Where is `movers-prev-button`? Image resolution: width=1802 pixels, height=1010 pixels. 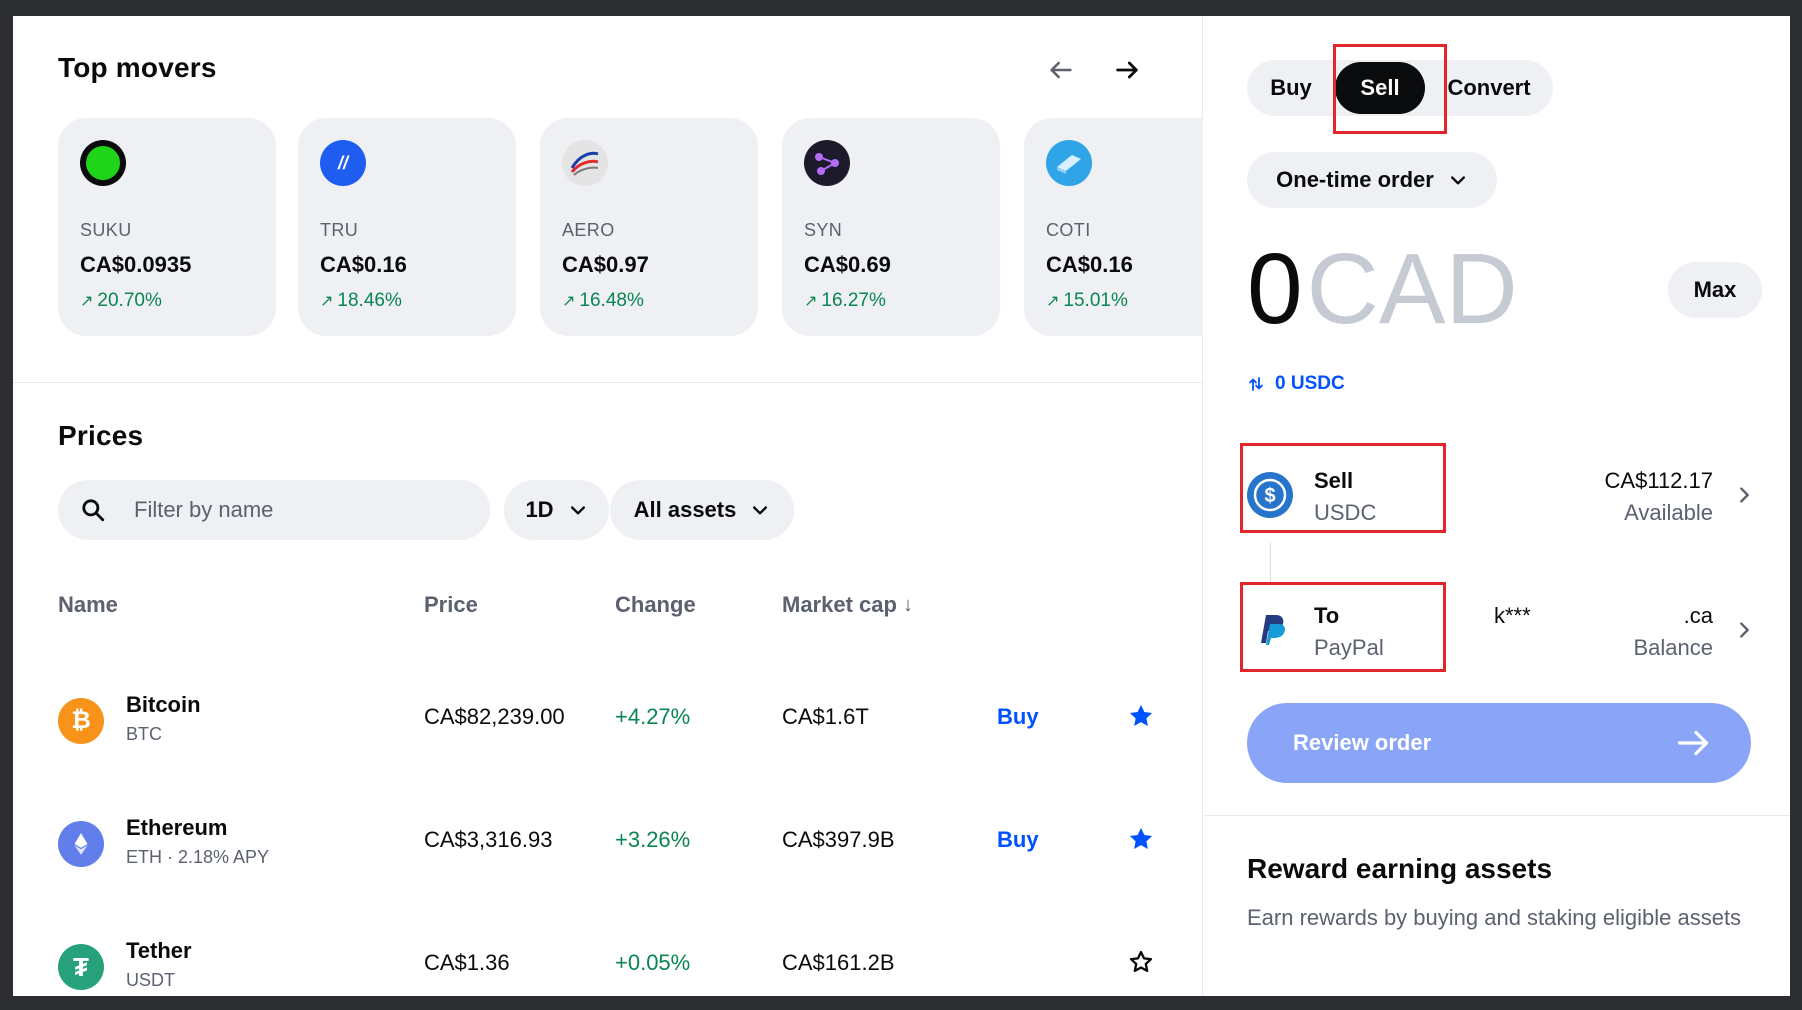
movers-prev-button is located at coordinates (1061, 70).